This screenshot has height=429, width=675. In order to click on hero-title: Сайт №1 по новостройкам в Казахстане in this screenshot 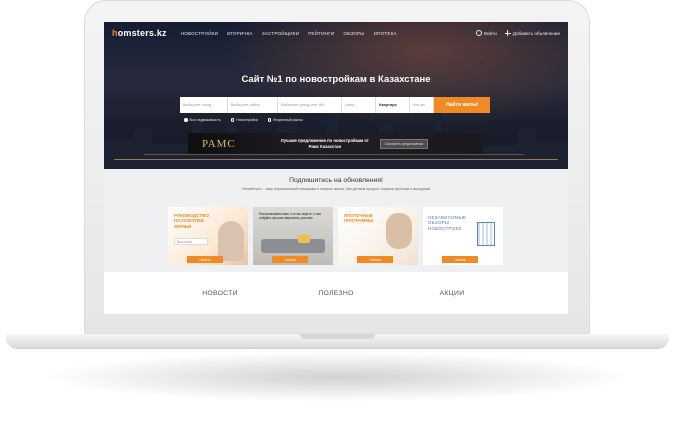, I will do `click(336, 79)`.